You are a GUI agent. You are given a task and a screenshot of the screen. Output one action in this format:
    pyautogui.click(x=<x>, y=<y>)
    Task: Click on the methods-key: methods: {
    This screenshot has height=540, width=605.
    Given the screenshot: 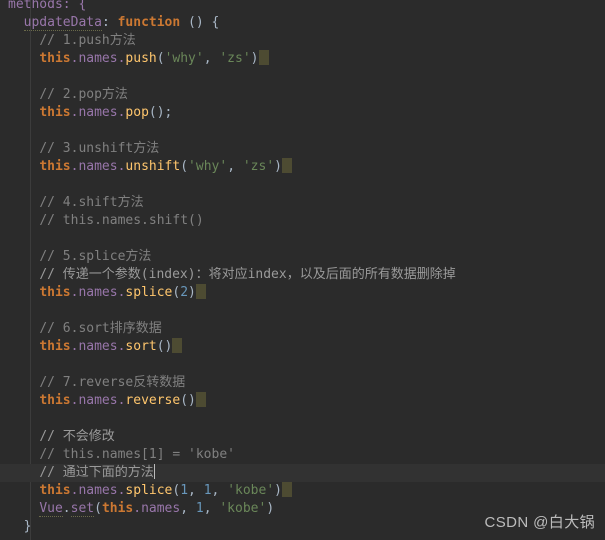 What is the action you would take?
    pyautogui.click(x=47, y=6)
    